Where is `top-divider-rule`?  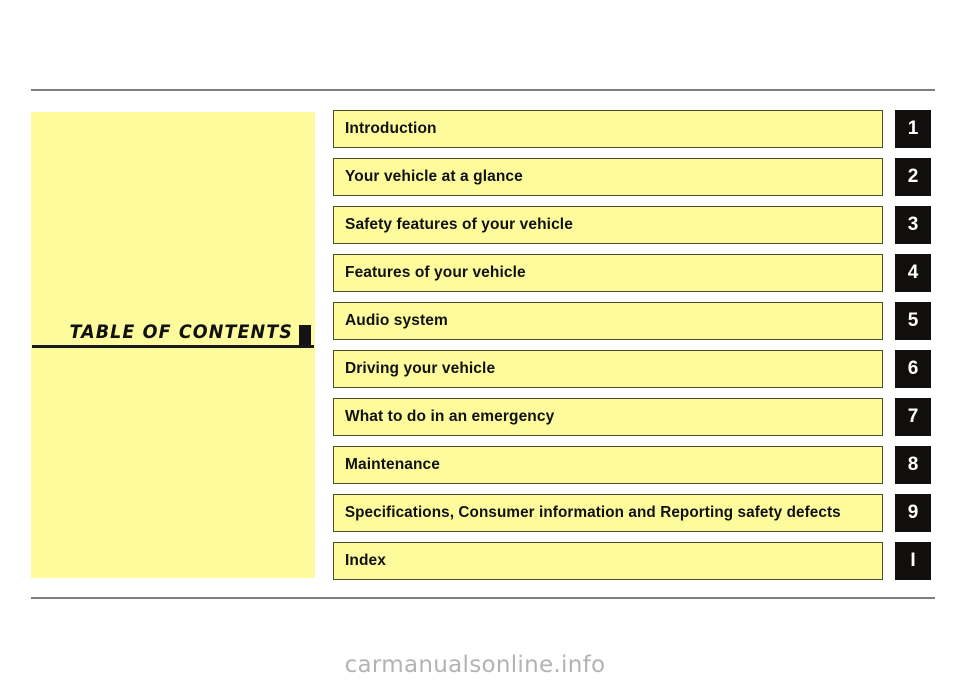
top-divider-rule is located at coordinates (483, 90).